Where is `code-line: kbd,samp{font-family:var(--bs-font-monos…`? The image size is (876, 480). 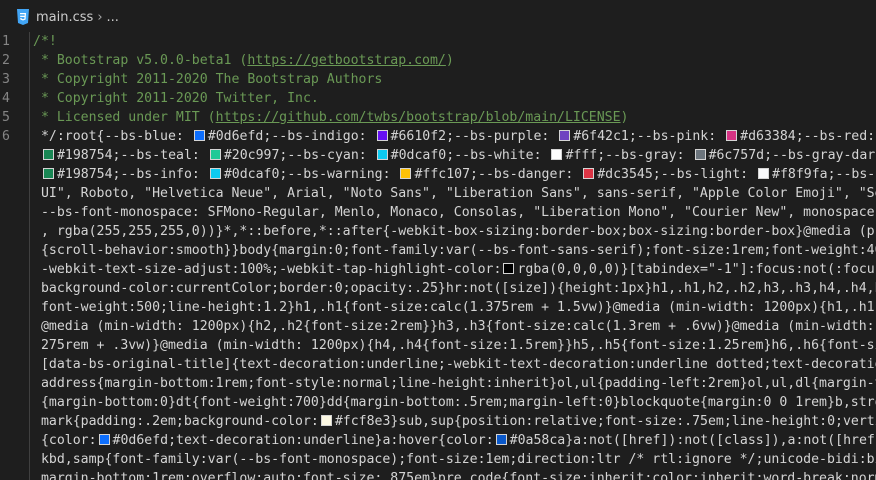
code-line: kbd,samp{font-family:var(--bs-font-monos… is located at coordinates (438, 459).